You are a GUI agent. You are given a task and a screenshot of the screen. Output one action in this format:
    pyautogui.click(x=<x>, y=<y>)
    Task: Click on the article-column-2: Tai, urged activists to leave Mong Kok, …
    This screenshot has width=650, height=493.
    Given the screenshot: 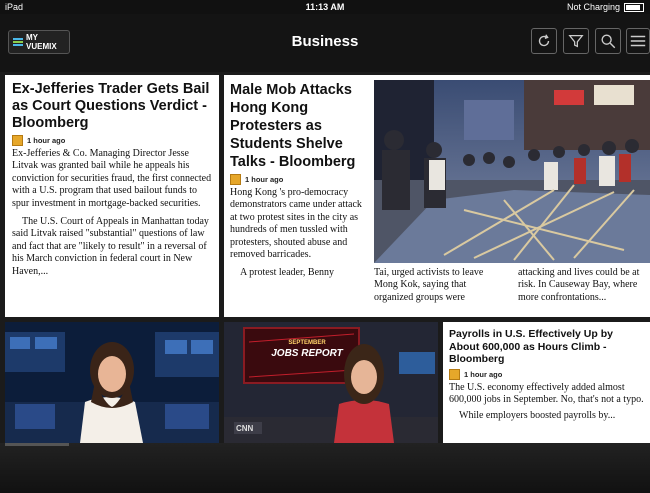 What is the action you would take?
    pyautogui.click(x=440, y=285)
    